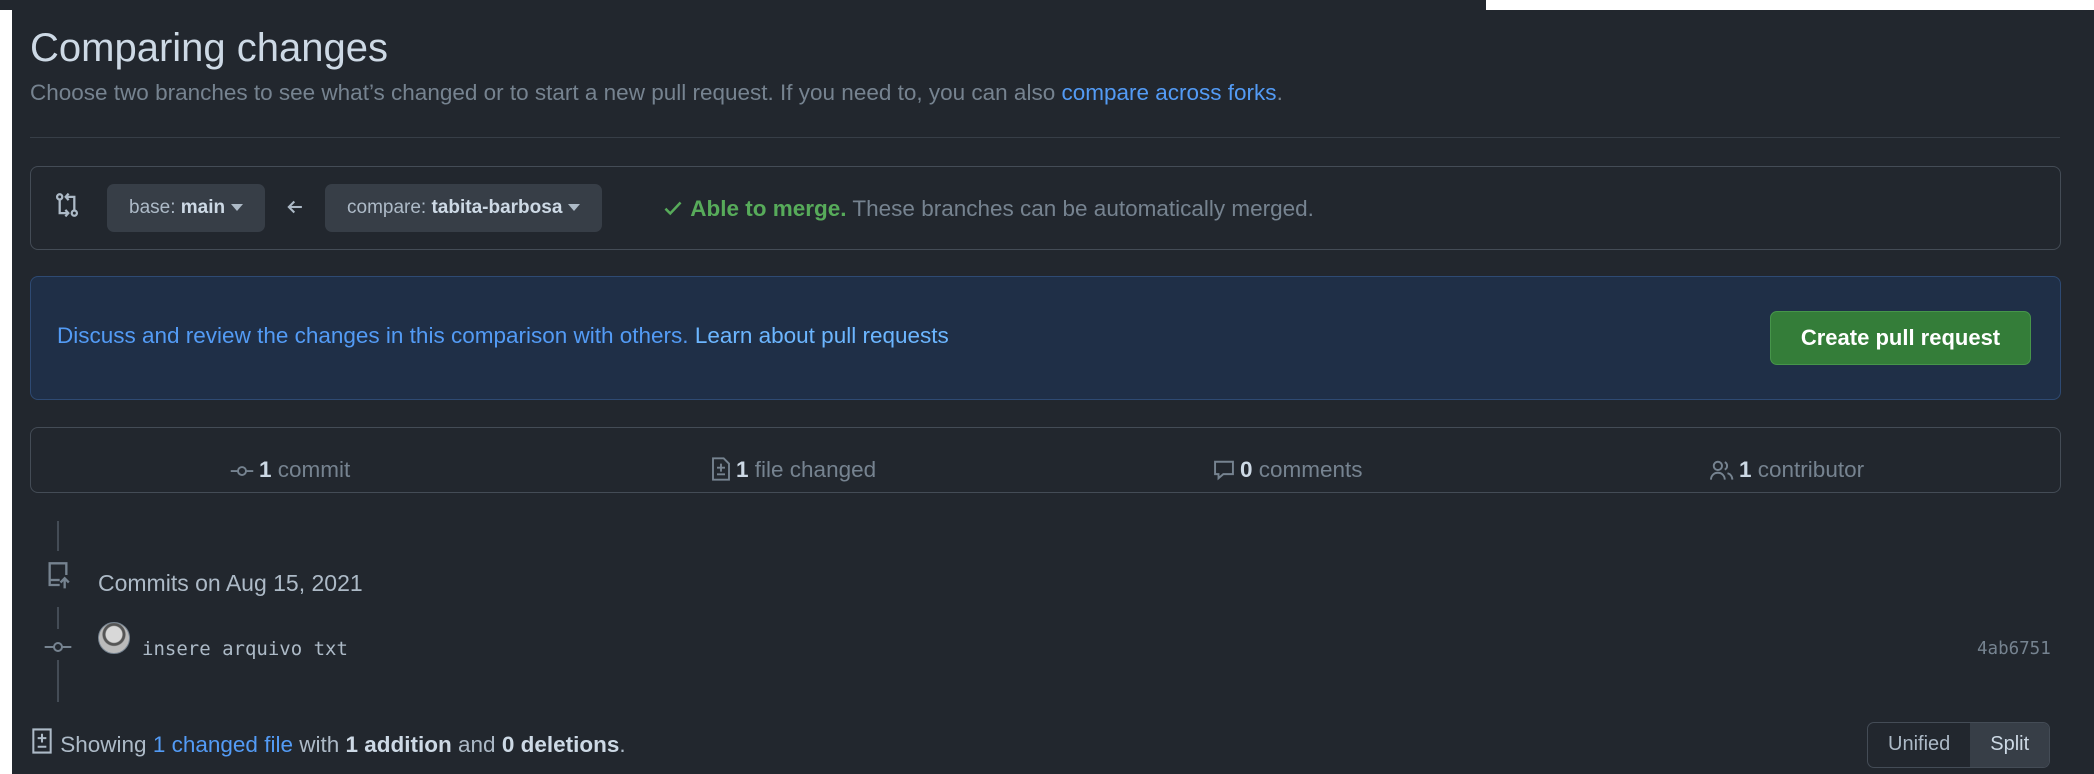 The width and height of the screenshot is (2094, 774). I want to click on stat-files: 1 file changed, so click(793, 470).